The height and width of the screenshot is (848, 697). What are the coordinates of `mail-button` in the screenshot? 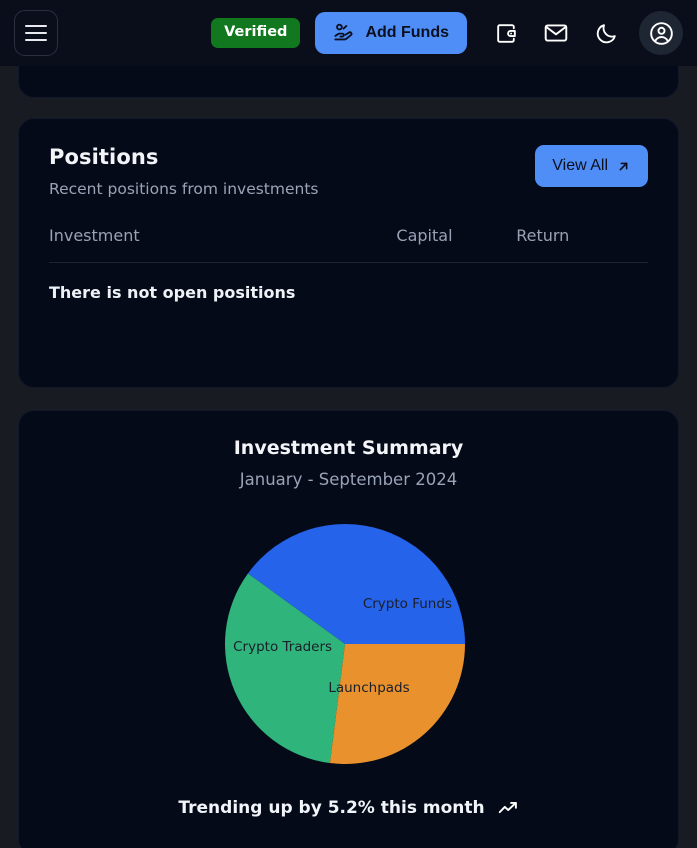 It's located at (556, 33).